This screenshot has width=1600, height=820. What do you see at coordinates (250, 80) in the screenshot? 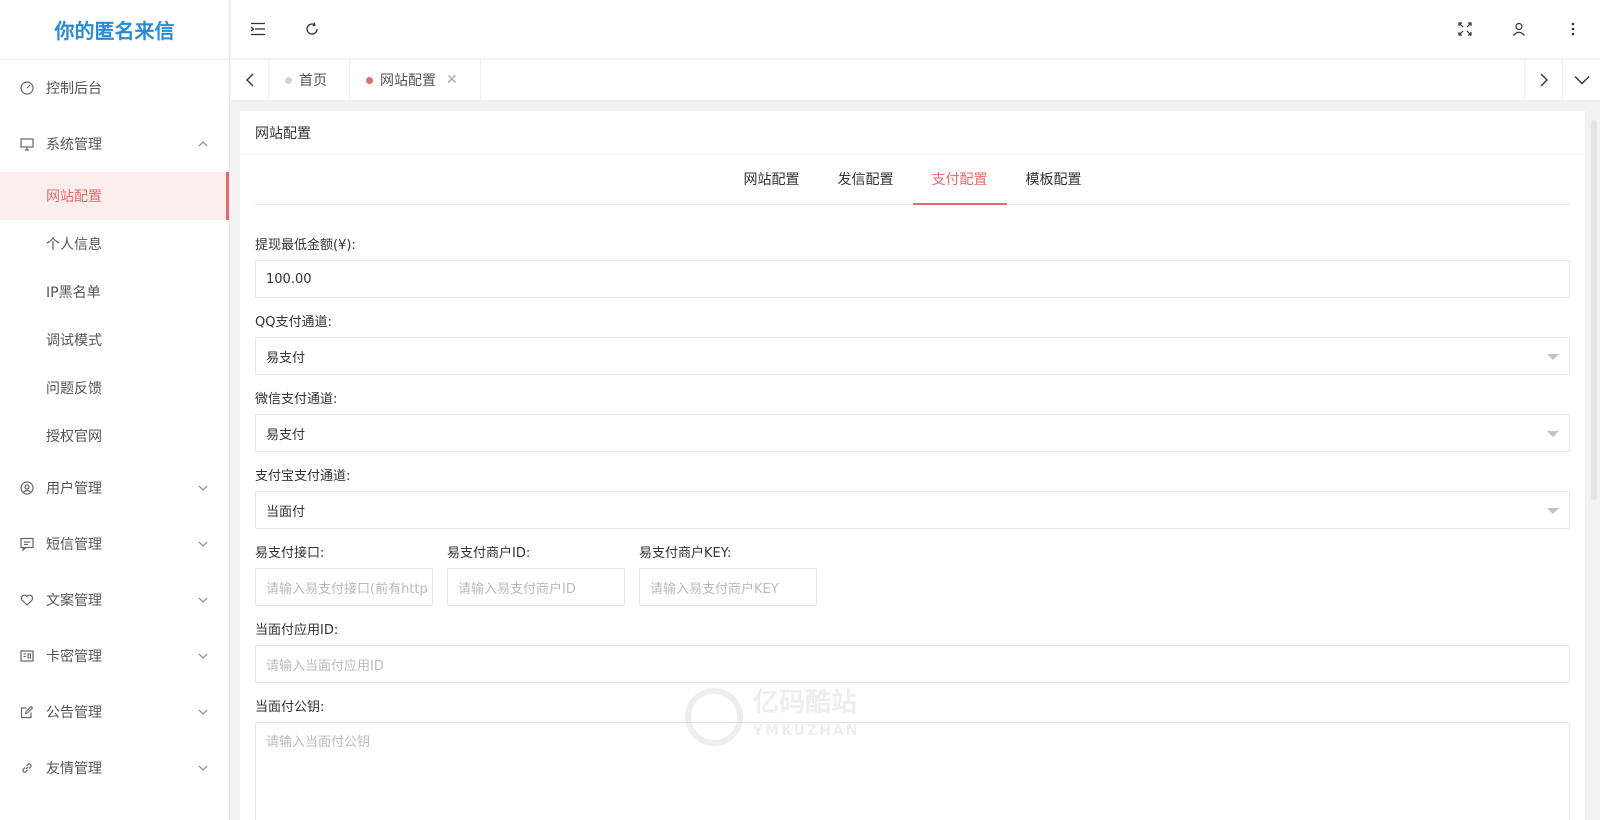
I see `tabs-scroll-left-icon` at bounding box center [250, 80].